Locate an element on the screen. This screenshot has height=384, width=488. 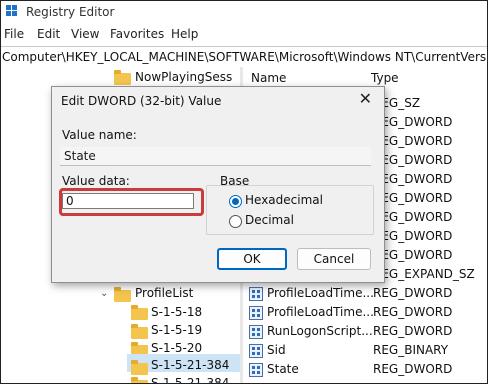
hexadecimal-label: Hexadecimal is located at coordinates (284, 200).